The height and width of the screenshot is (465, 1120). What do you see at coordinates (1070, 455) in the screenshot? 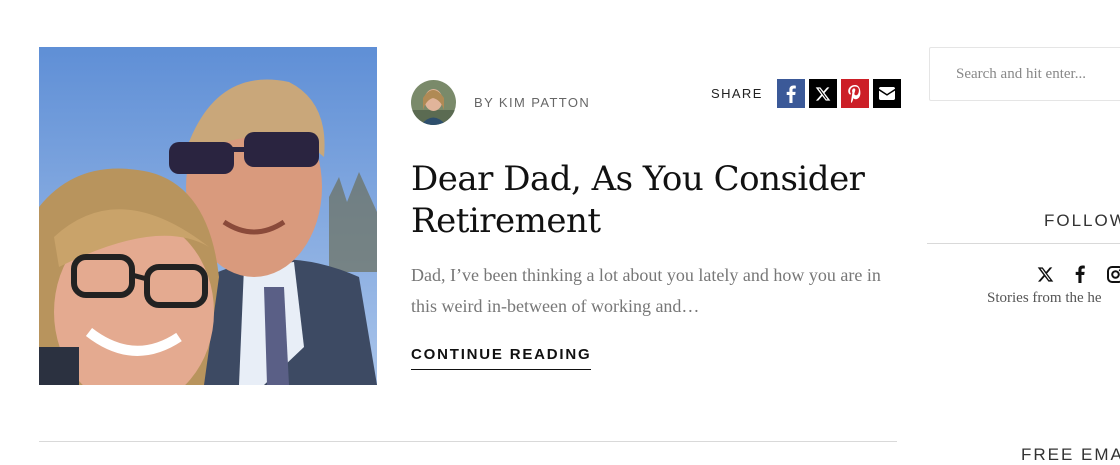
I see `free-email-heading: FREE EMAI` at bounding box center [1070, 455].